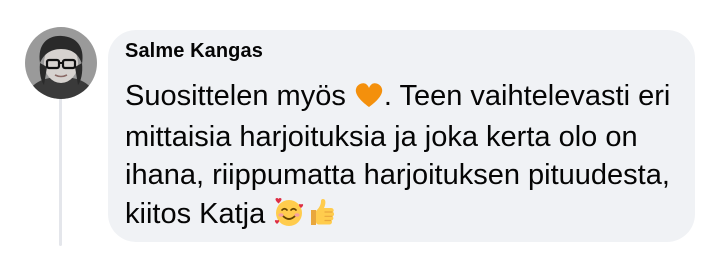 This screenshot has width=720, height=277. What do you see at coordinates (60, 171) in the screenshot?
I see `reply-thread-line` at bounding box center [60, 171].